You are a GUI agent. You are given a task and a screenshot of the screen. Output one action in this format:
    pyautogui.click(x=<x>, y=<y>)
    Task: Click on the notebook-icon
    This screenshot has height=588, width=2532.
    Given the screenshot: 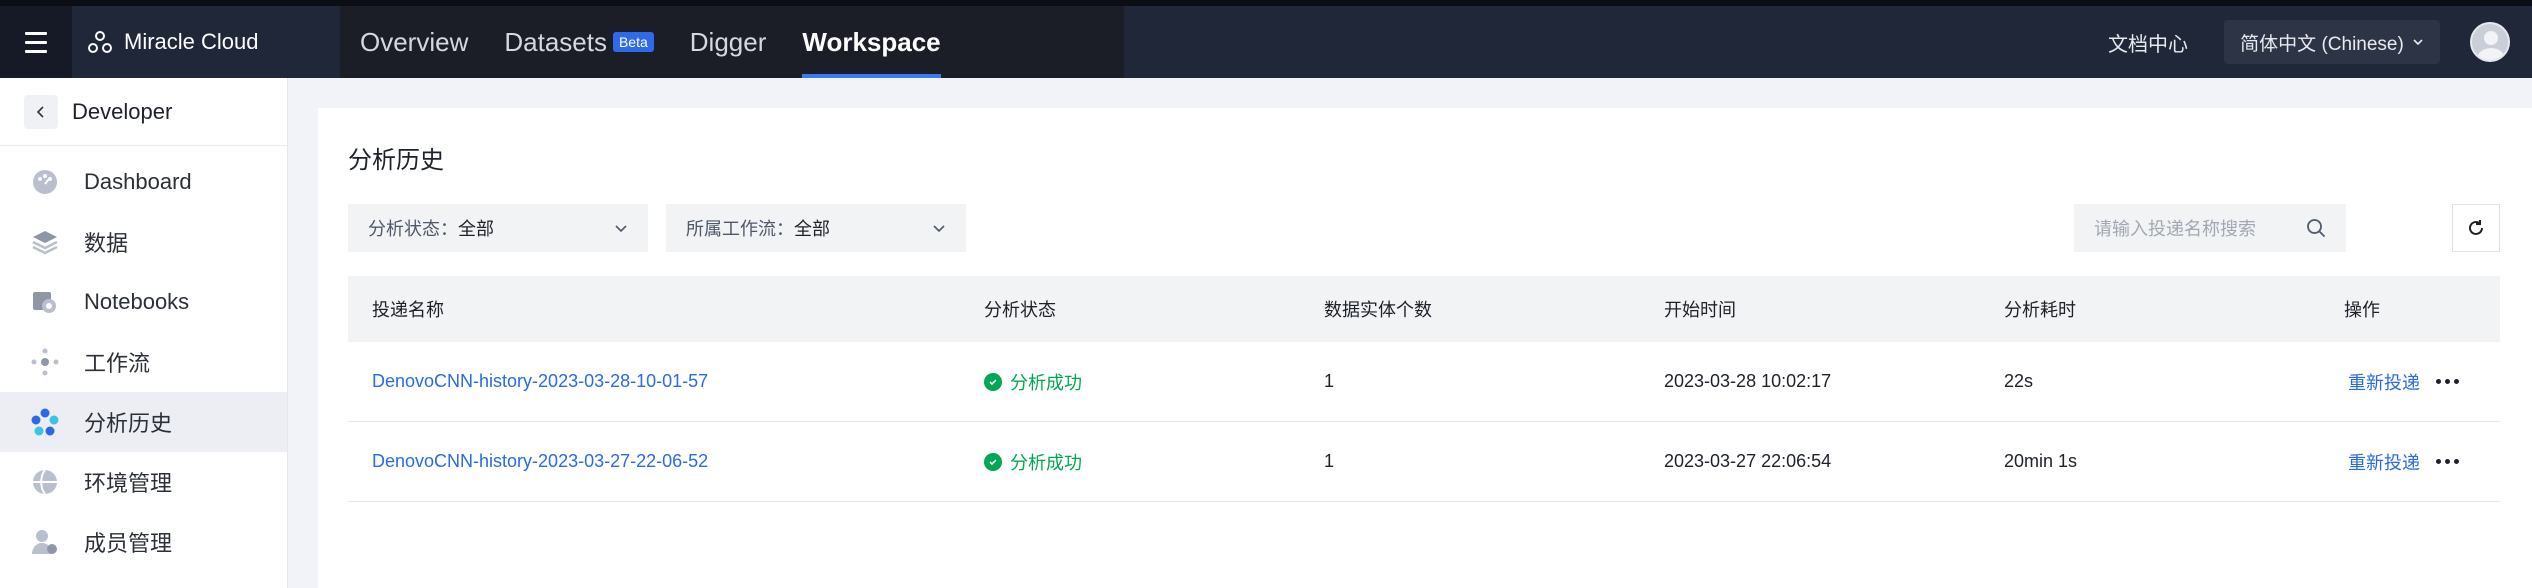 What is the action you would take?
    pyautogui.click(x=44, y=302)
    